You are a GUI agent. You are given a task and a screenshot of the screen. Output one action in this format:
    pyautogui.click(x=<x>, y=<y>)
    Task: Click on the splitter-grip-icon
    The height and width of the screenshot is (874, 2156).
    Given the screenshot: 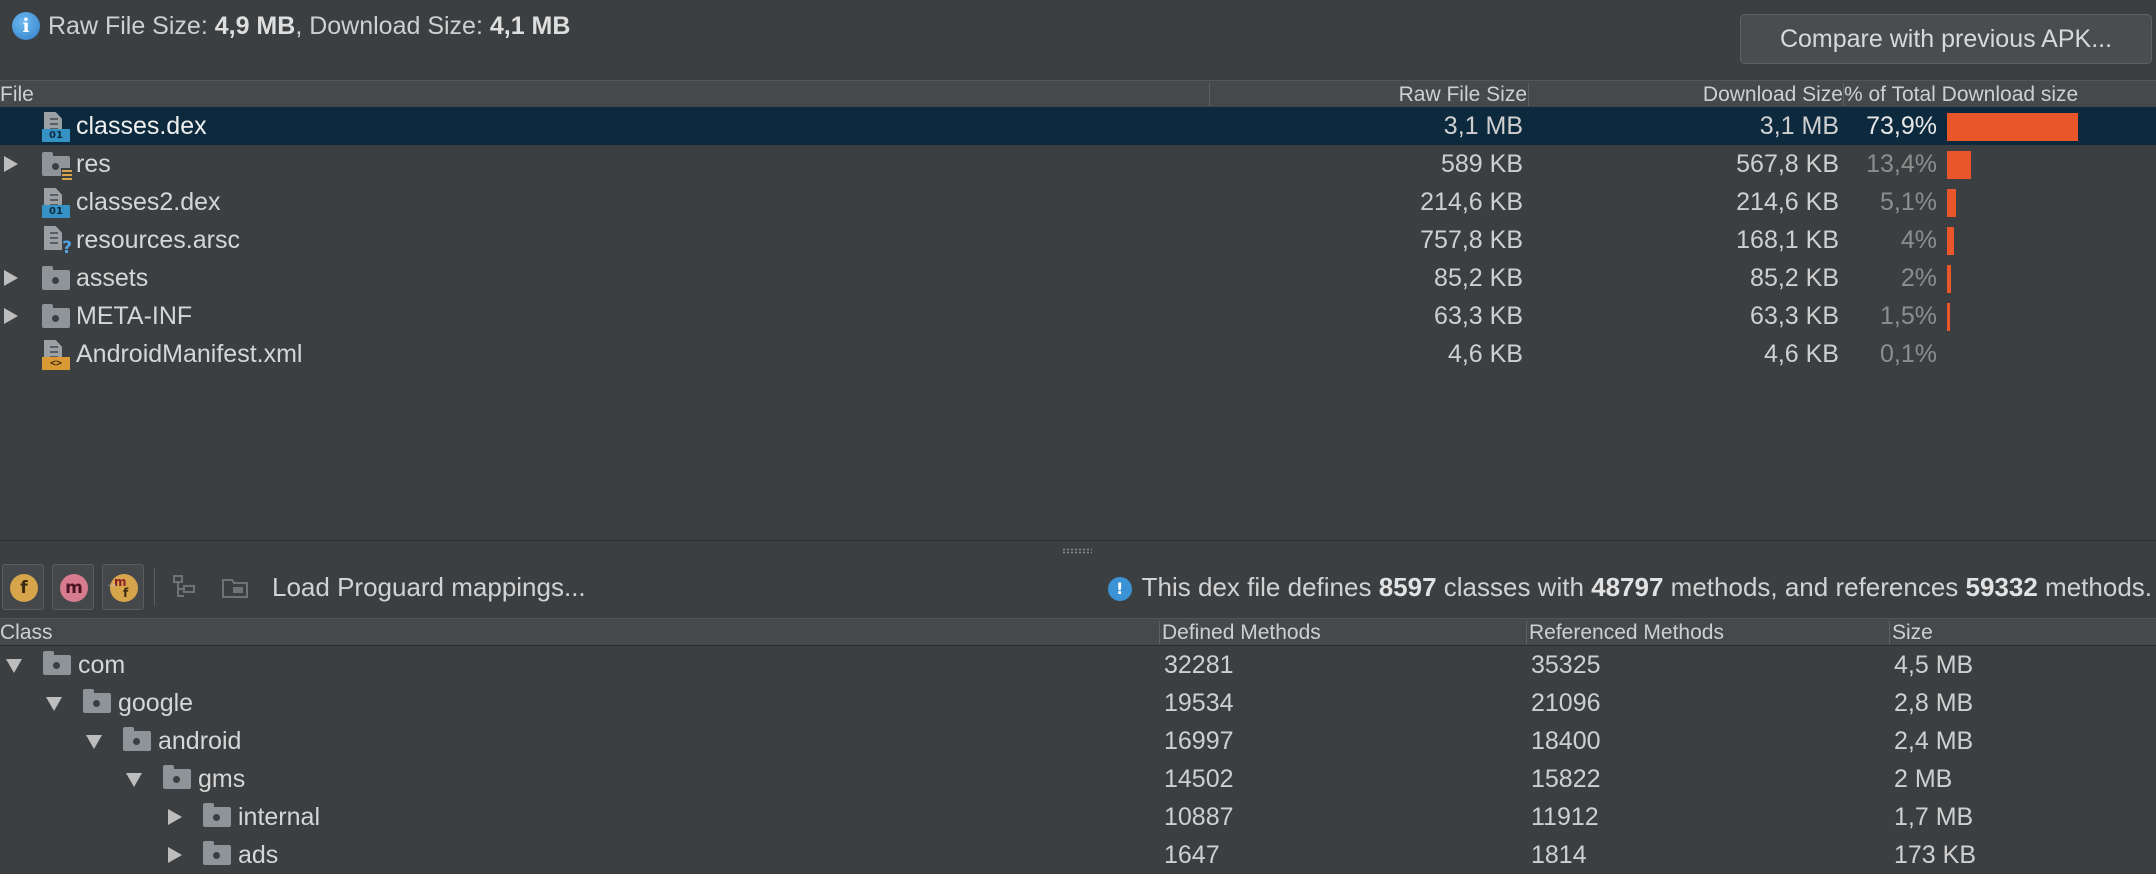 What is the action you would take?
    pyautogui.click(x=1077, y=551)
    